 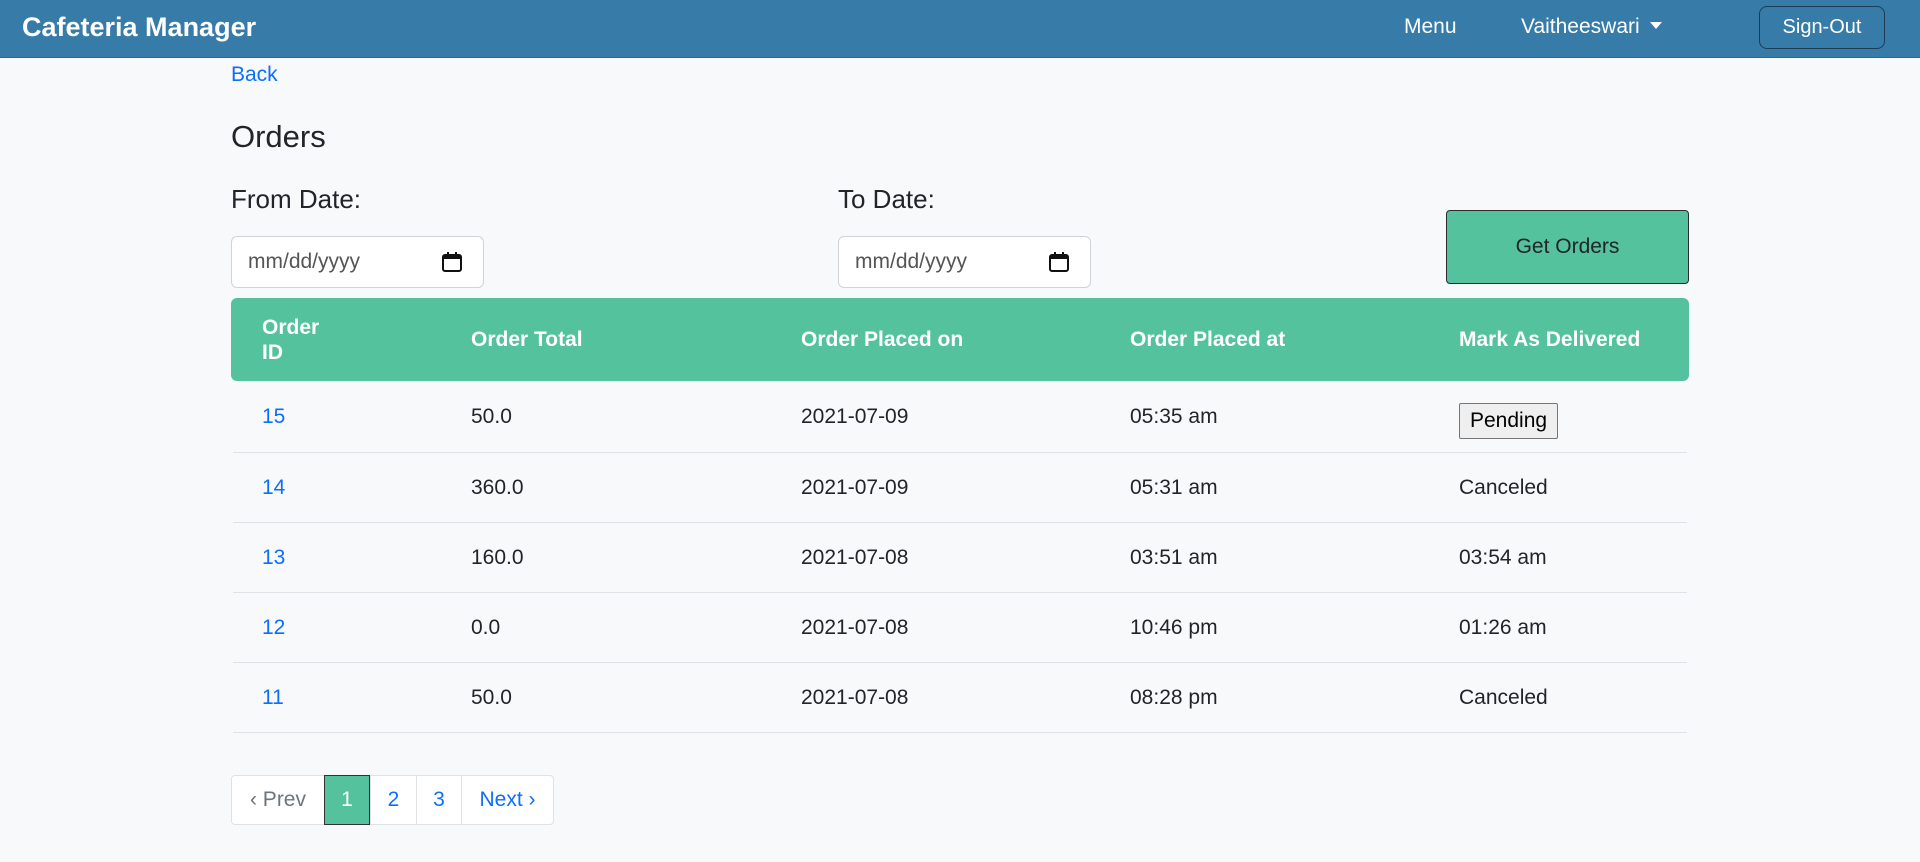 I want to click on table-row: 13 160.0 2021-07-08 03:51 am 03:54 am, so click(x=960, y=558).